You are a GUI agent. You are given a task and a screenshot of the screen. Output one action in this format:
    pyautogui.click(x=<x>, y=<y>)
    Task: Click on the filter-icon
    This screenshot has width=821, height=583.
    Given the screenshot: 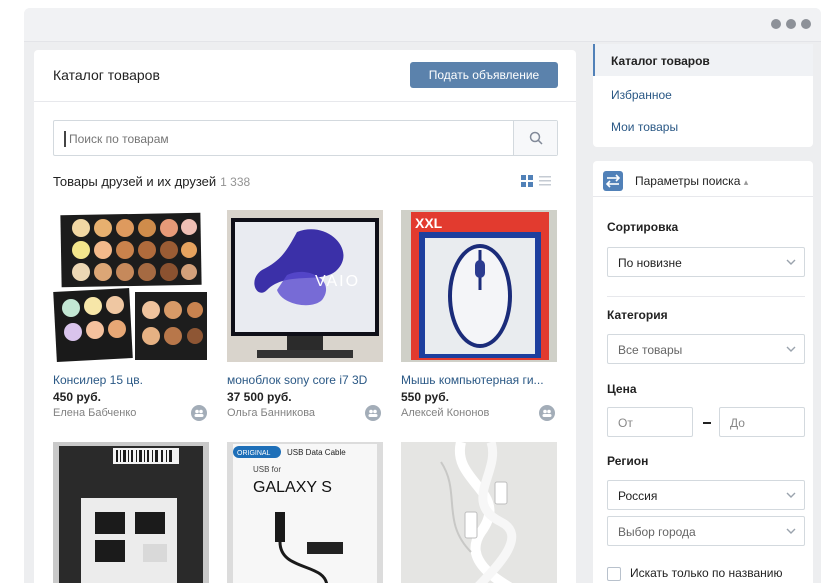 What is the action you would take?
    pyautogui.click(x=613, y=181)
    